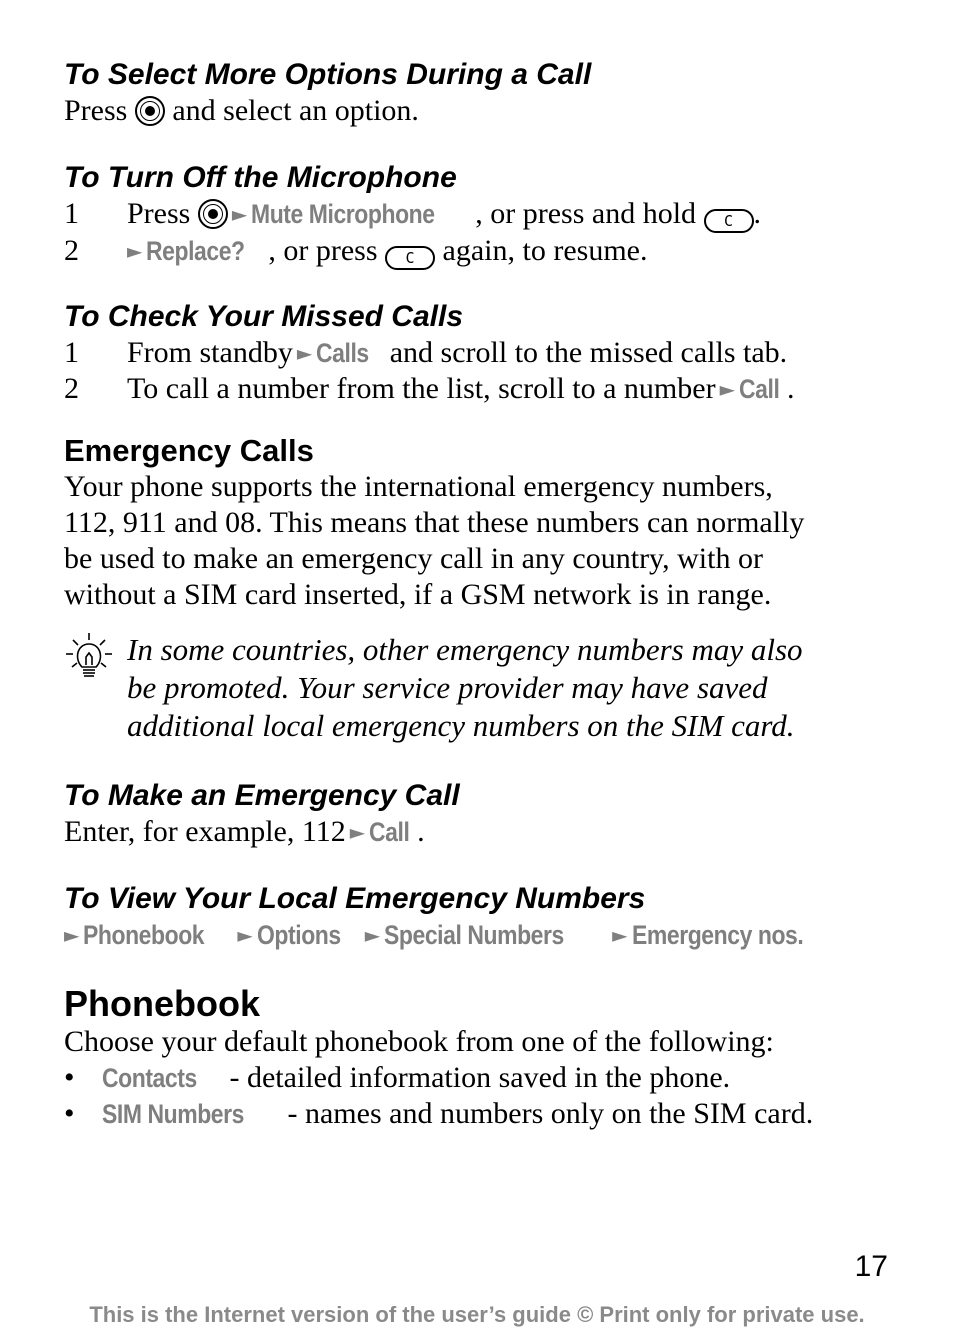 The width and height of the screenshot is (954, 1335). I want to click on menu-contacts: Contacts, so click(149, 1078).